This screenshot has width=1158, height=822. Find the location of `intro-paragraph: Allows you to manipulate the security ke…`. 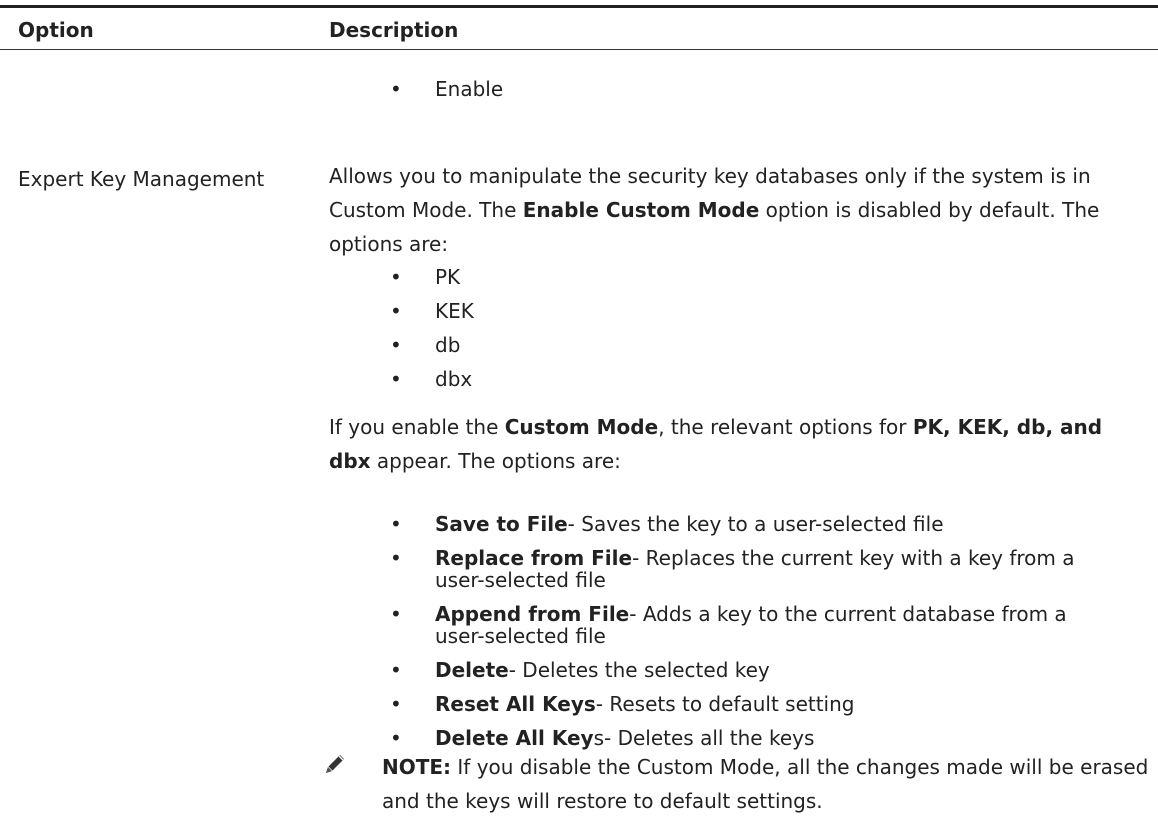

intro-paragraph: Allows you to manipulate the security ke… is located at coordinates (714, 210).